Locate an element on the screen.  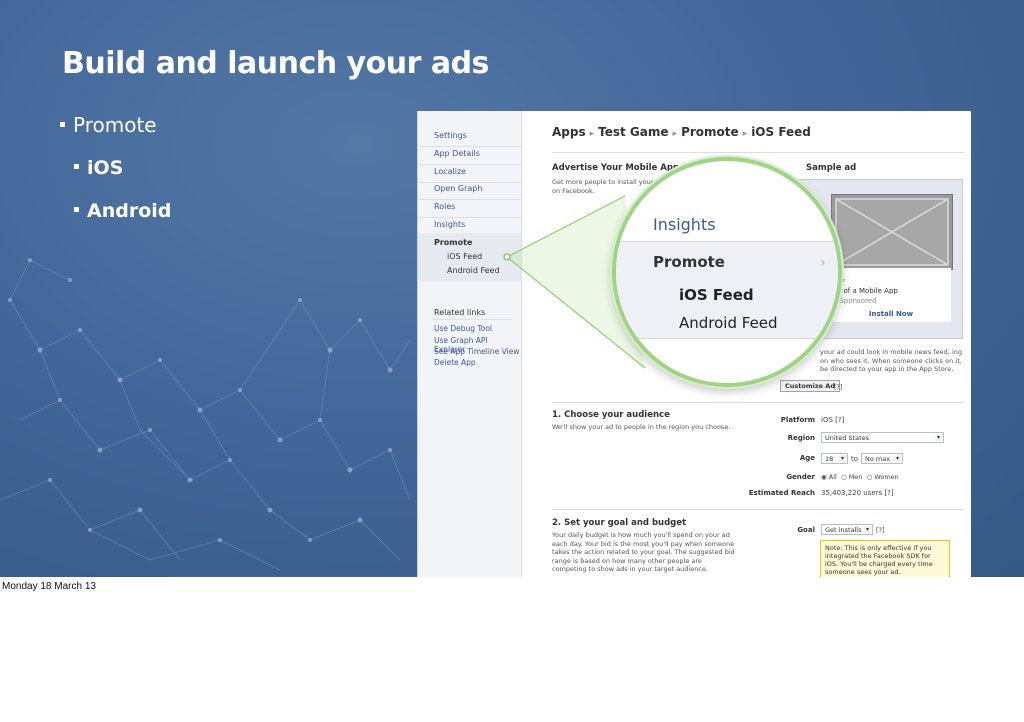
age-min-value: 18 is located at coordinates (829, 459).